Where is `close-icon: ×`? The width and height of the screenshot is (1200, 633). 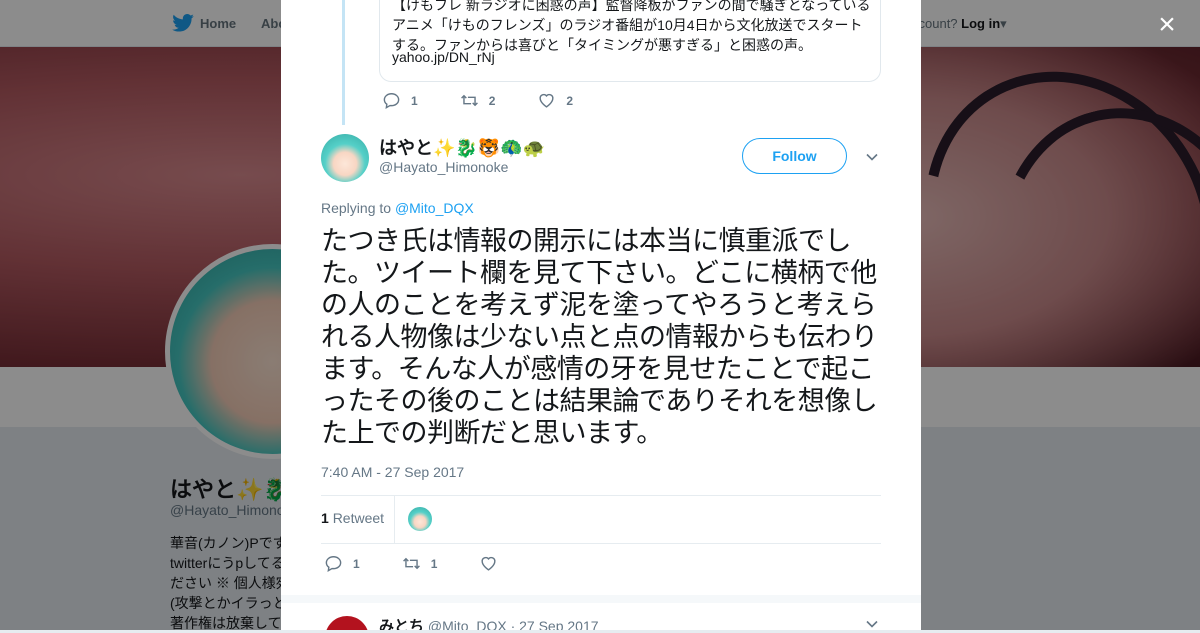
close-icon: × is located at coordinates (1167, 25).